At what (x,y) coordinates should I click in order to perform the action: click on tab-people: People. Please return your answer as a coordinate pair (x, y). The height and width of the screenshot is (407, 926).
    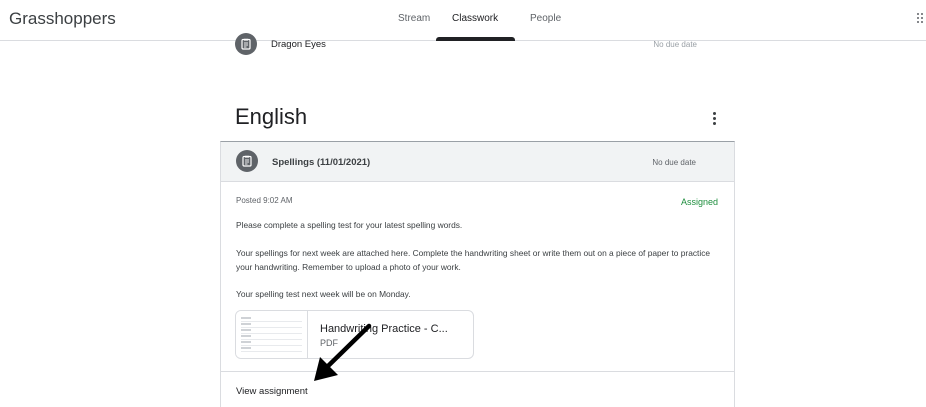
    Looking at the image, I should click on (545, 18).